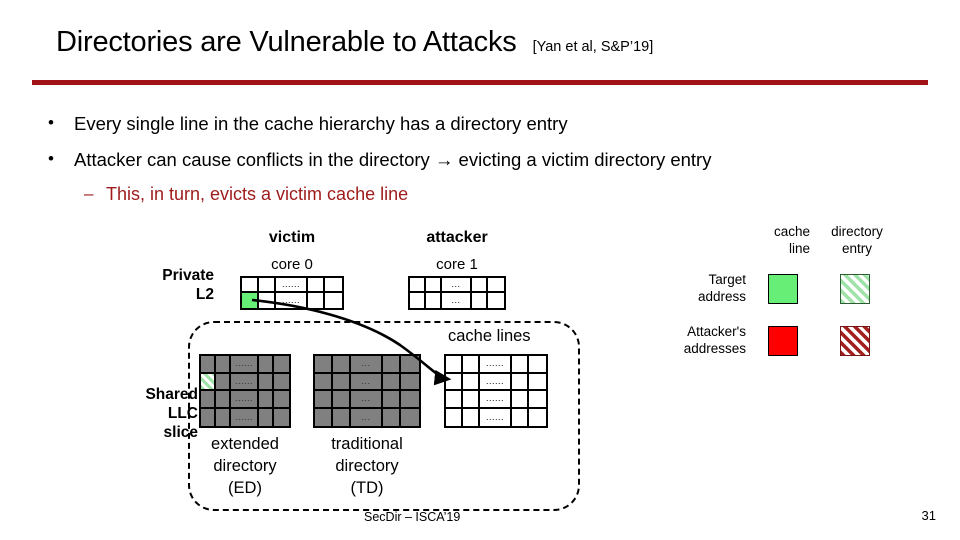 This screenshot has height=540, width=960. I want to click on legend-swatch-target-directory-entry, so click(855, 289).